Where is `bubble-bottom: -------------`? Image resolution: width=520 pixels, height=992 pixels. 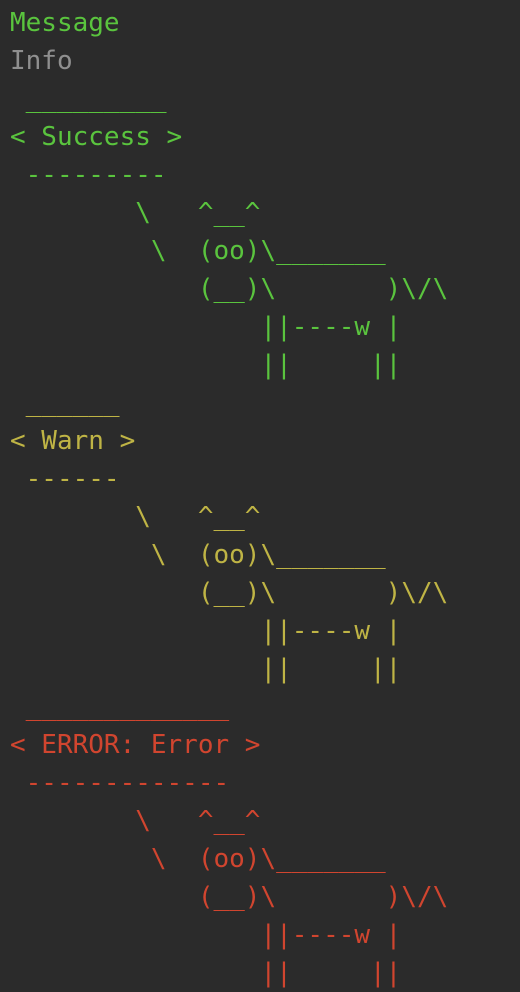
bubble-bottom: ------------- is located at coordinates (120, 783).